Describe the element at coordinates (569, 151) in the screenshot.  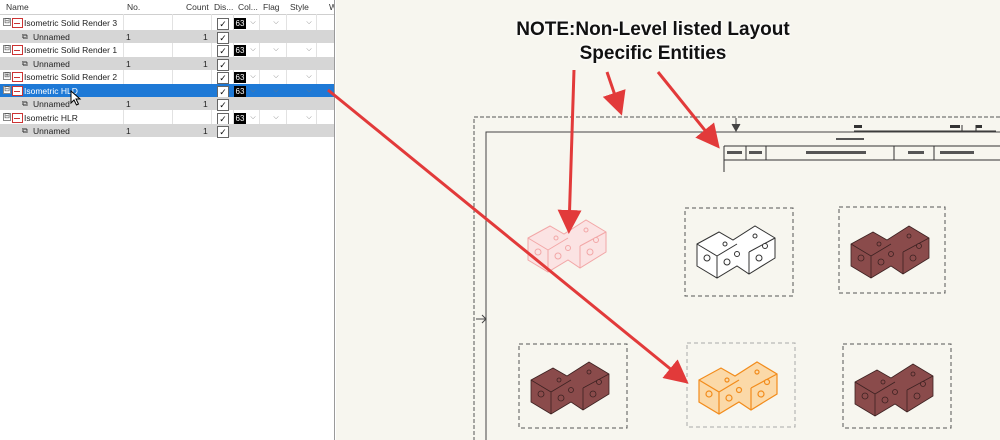
I see `arrow-to-faded-model` at that location.